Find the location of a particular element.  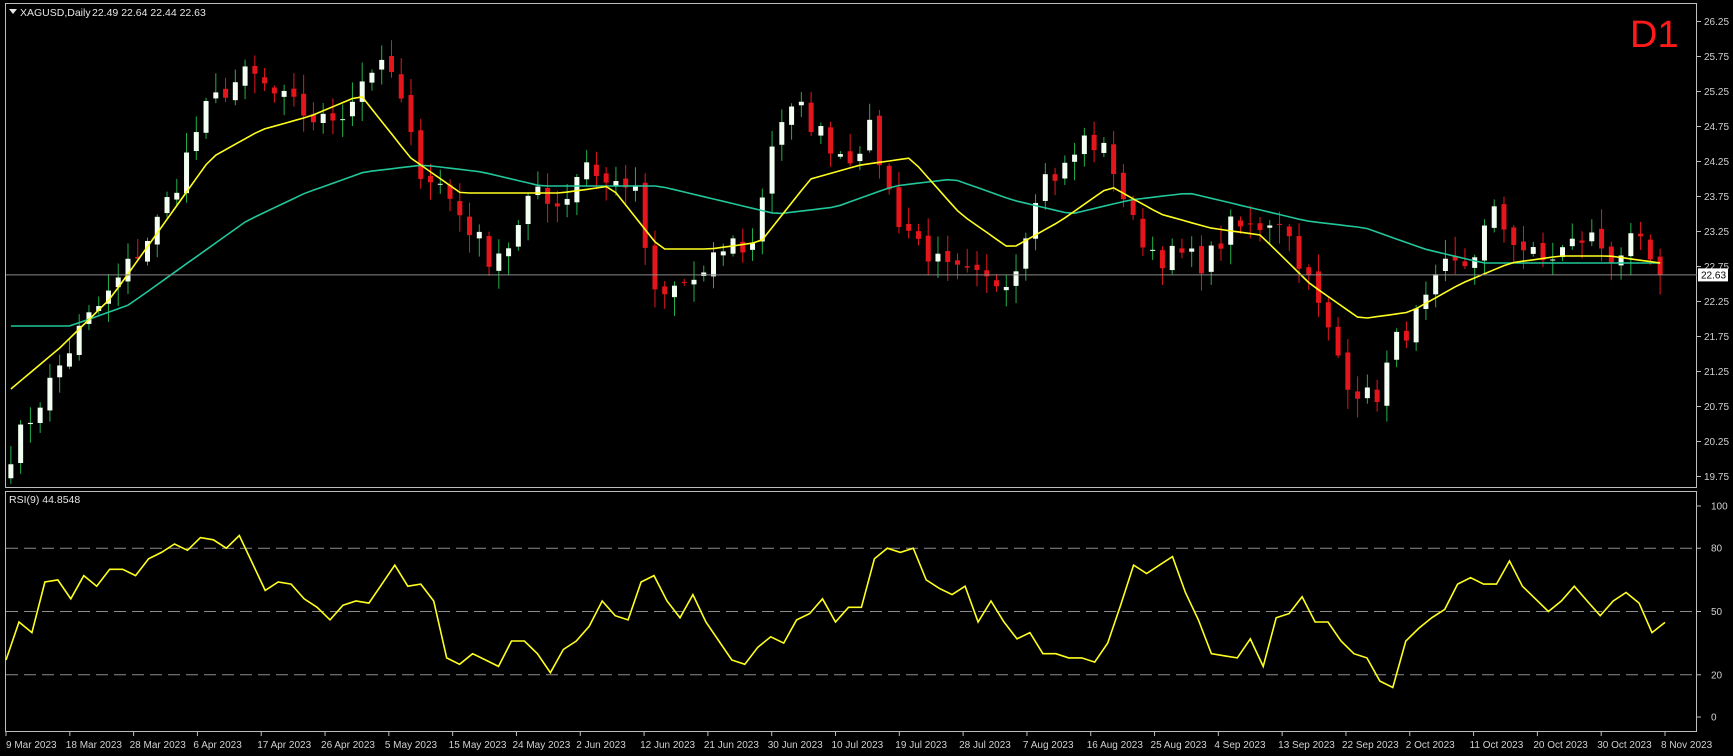

price-tick-label: 19.75 is located at coordinates (1716, 477).